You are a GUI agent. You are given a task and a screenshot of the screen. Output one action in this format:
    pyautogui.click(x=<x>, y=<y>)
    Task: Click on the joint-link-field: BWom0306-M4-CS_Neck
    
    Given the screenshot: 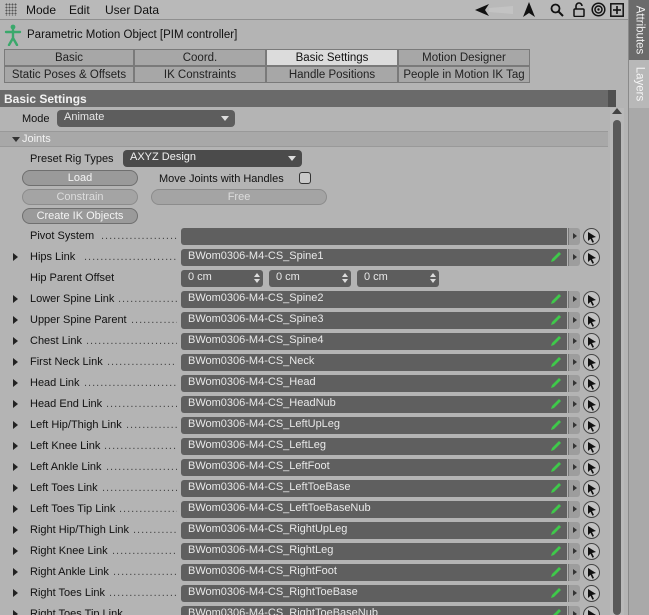 What is the action you would take?
    pyautogui.click(x=374, y=362)
    